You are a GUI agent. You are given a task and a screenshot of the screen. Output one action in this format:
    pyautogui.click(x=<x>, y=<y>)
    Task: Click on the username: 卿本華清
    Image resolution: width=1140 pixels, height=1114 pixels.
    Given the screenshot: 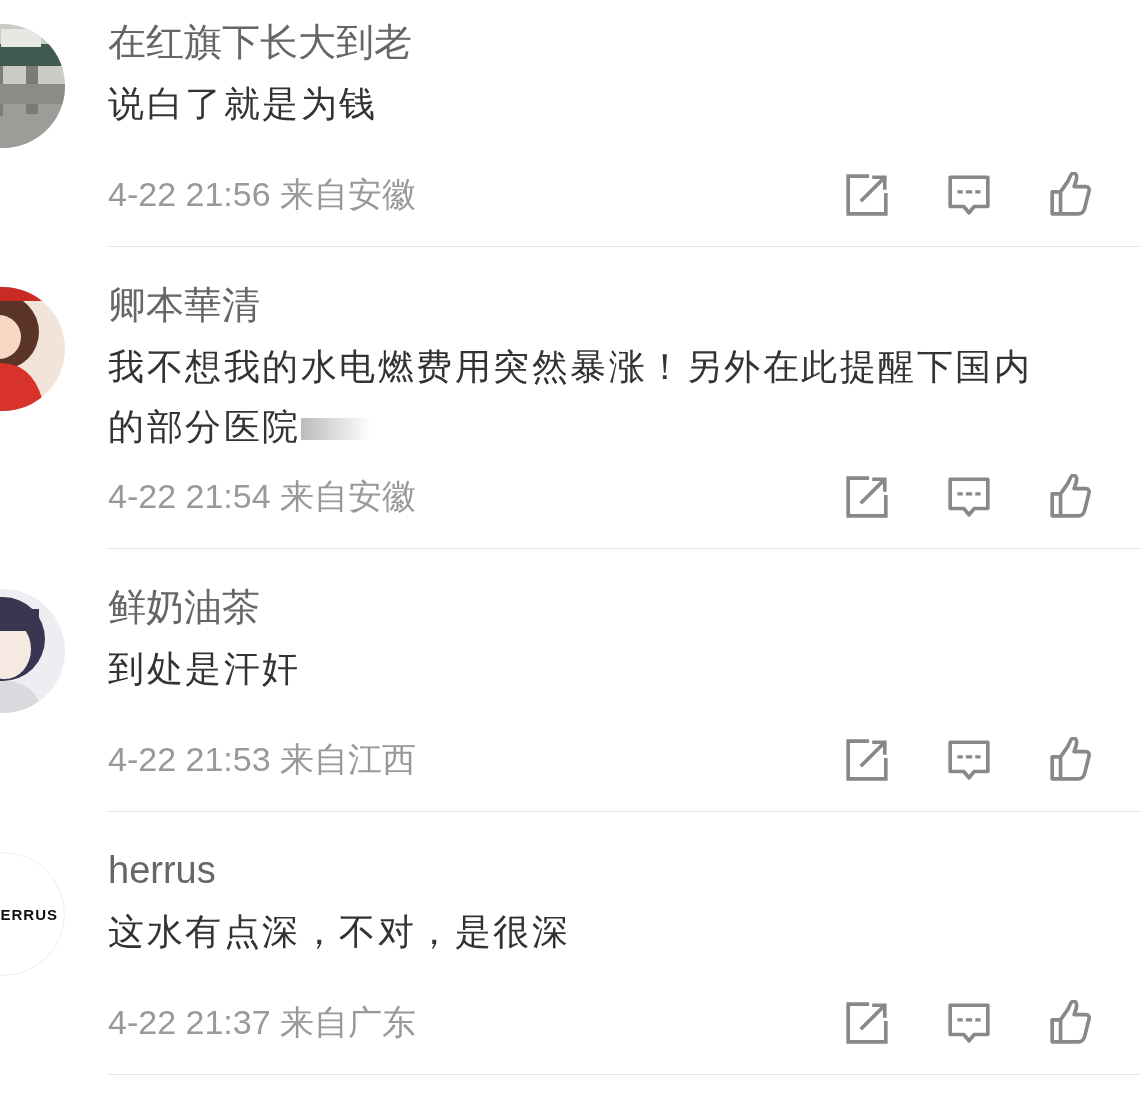 What is the action you would take?
    pyautogui.click(x=624, y=305)
    